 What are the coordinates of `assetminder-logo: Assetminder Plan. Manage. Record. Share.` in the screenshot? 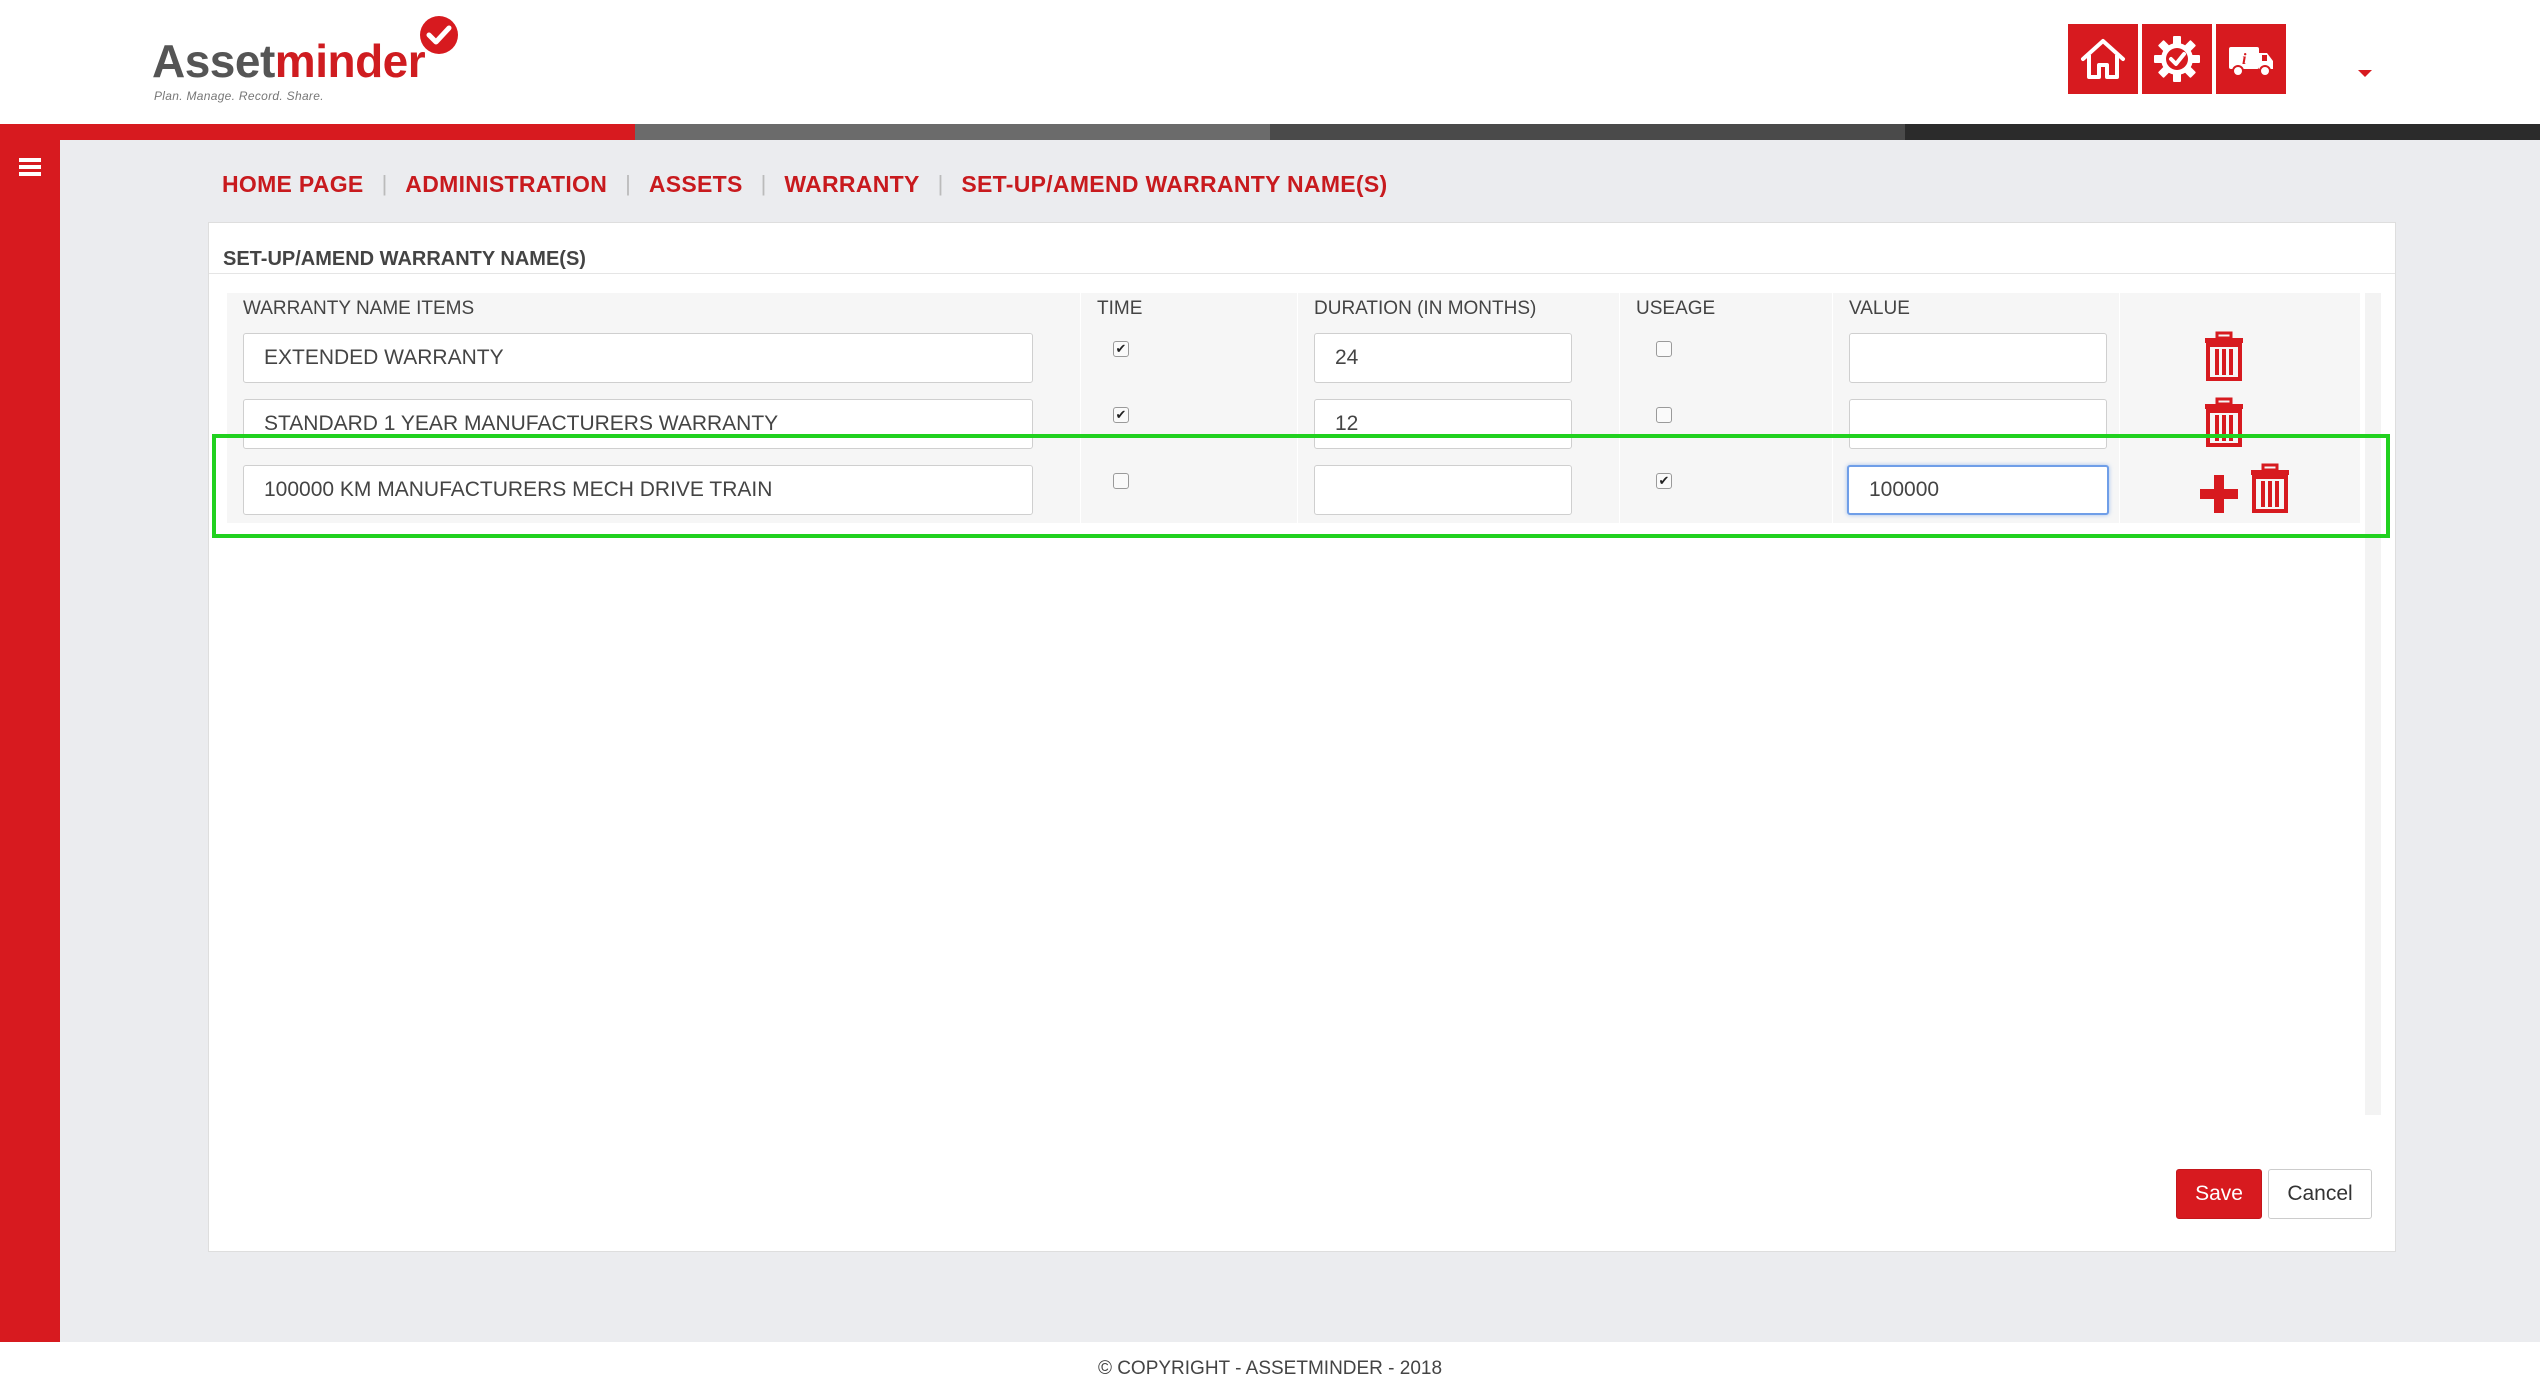 It's located at (312, 58).